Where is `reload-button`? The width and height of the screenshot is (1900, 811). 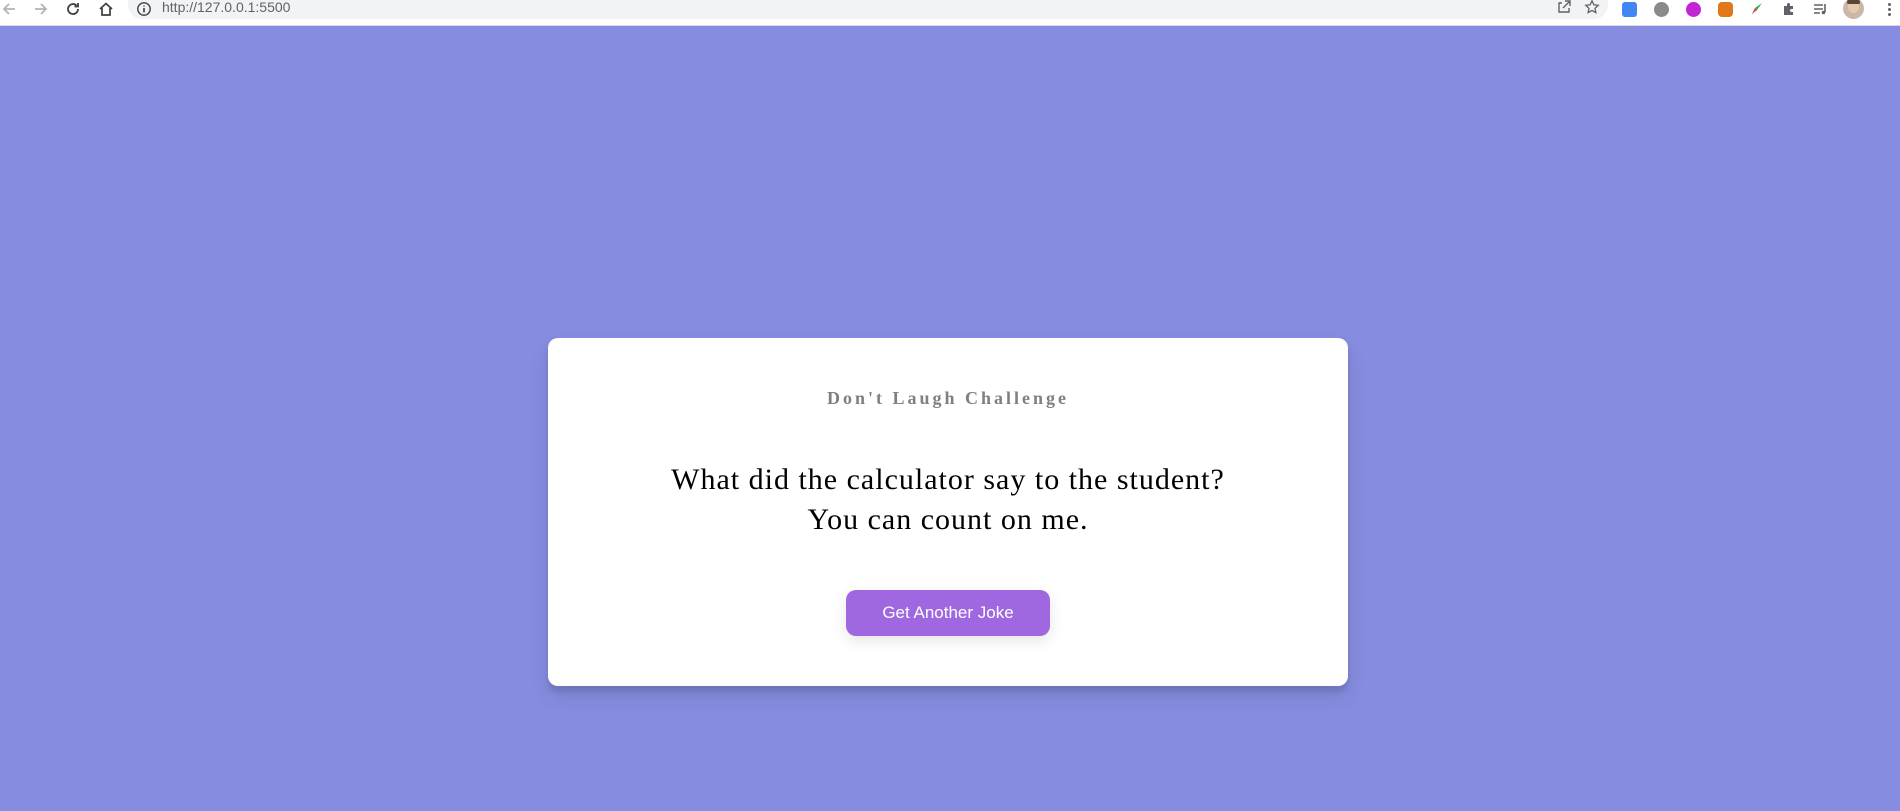 reload-button is located at coordinates (73, 9).